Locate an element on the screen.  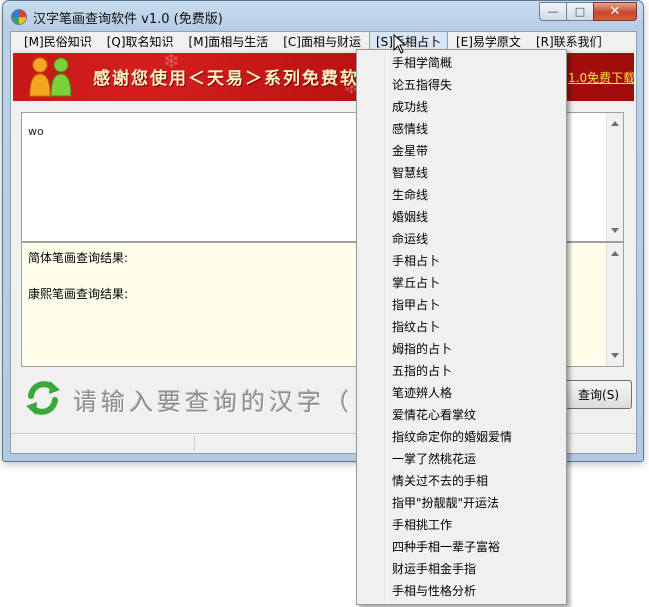
status-pane is located at coordinates (105, 443).